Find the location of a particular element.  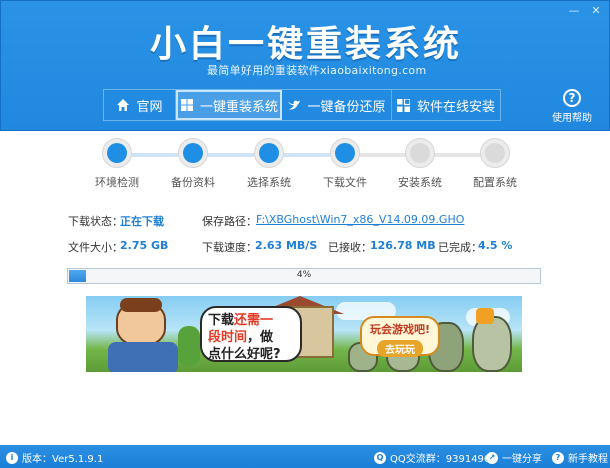

game-ad-banner: 下载还需一 段时间，做 点什么好呢? 玩会游戏吧! 去玩玩 is located at coordinates (304, 334).